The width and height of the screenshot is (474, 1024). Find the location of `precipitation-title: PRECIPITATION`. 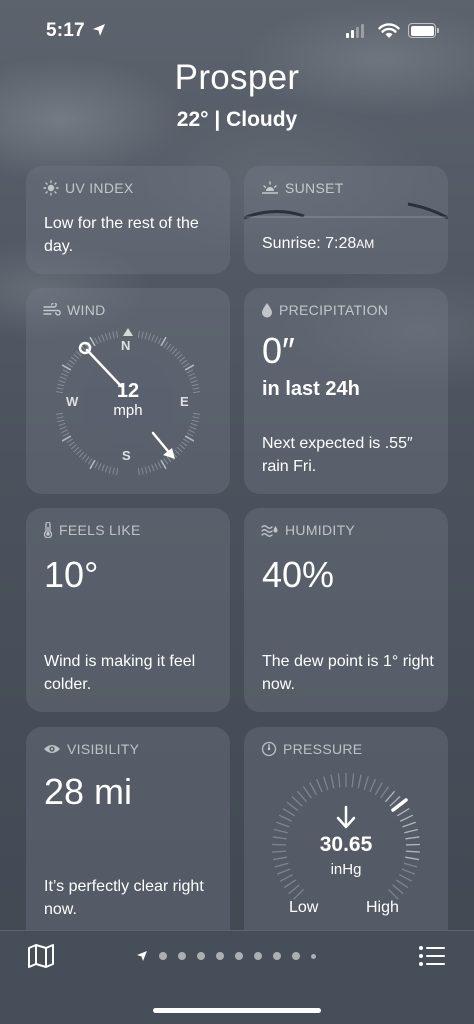

precipitation-title: PRECIPITATION is located at coordinates (334, 310).